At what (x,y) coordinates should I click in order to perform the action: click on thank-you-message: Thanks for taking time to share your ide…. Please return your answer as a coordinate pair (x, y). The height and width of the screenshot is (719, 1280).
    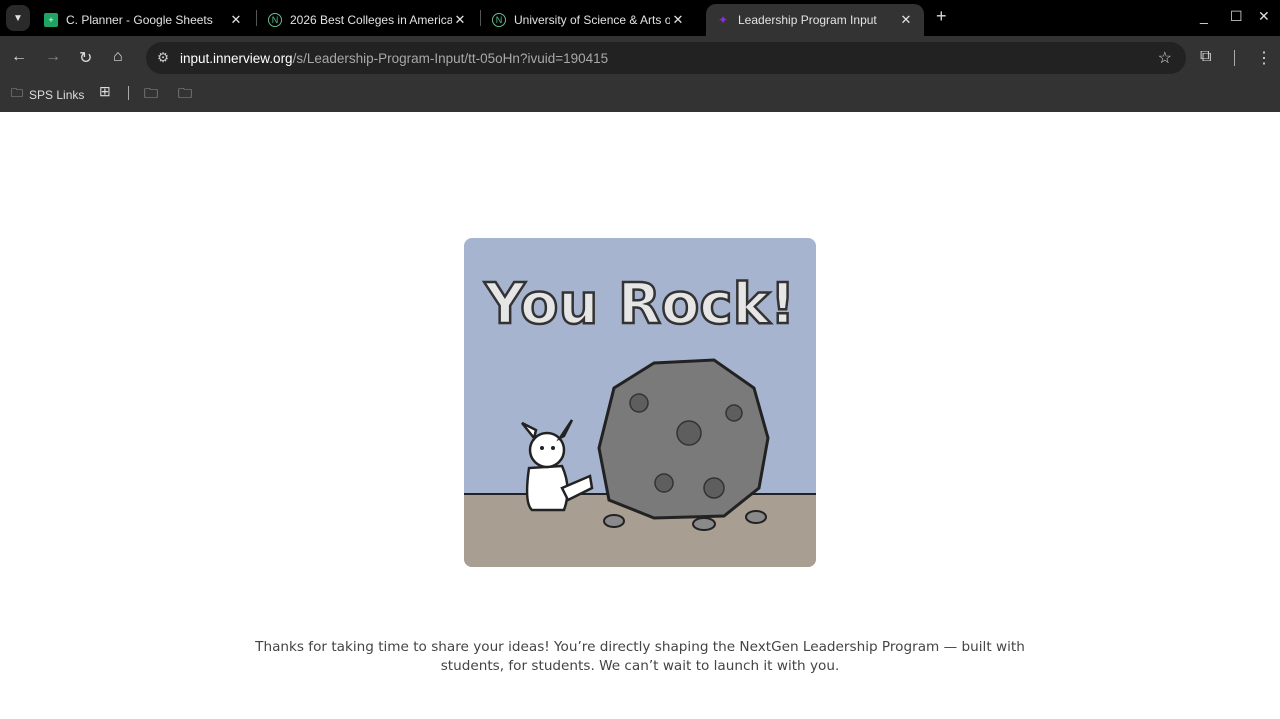
    Looking at the image, I should click on (640, 656).